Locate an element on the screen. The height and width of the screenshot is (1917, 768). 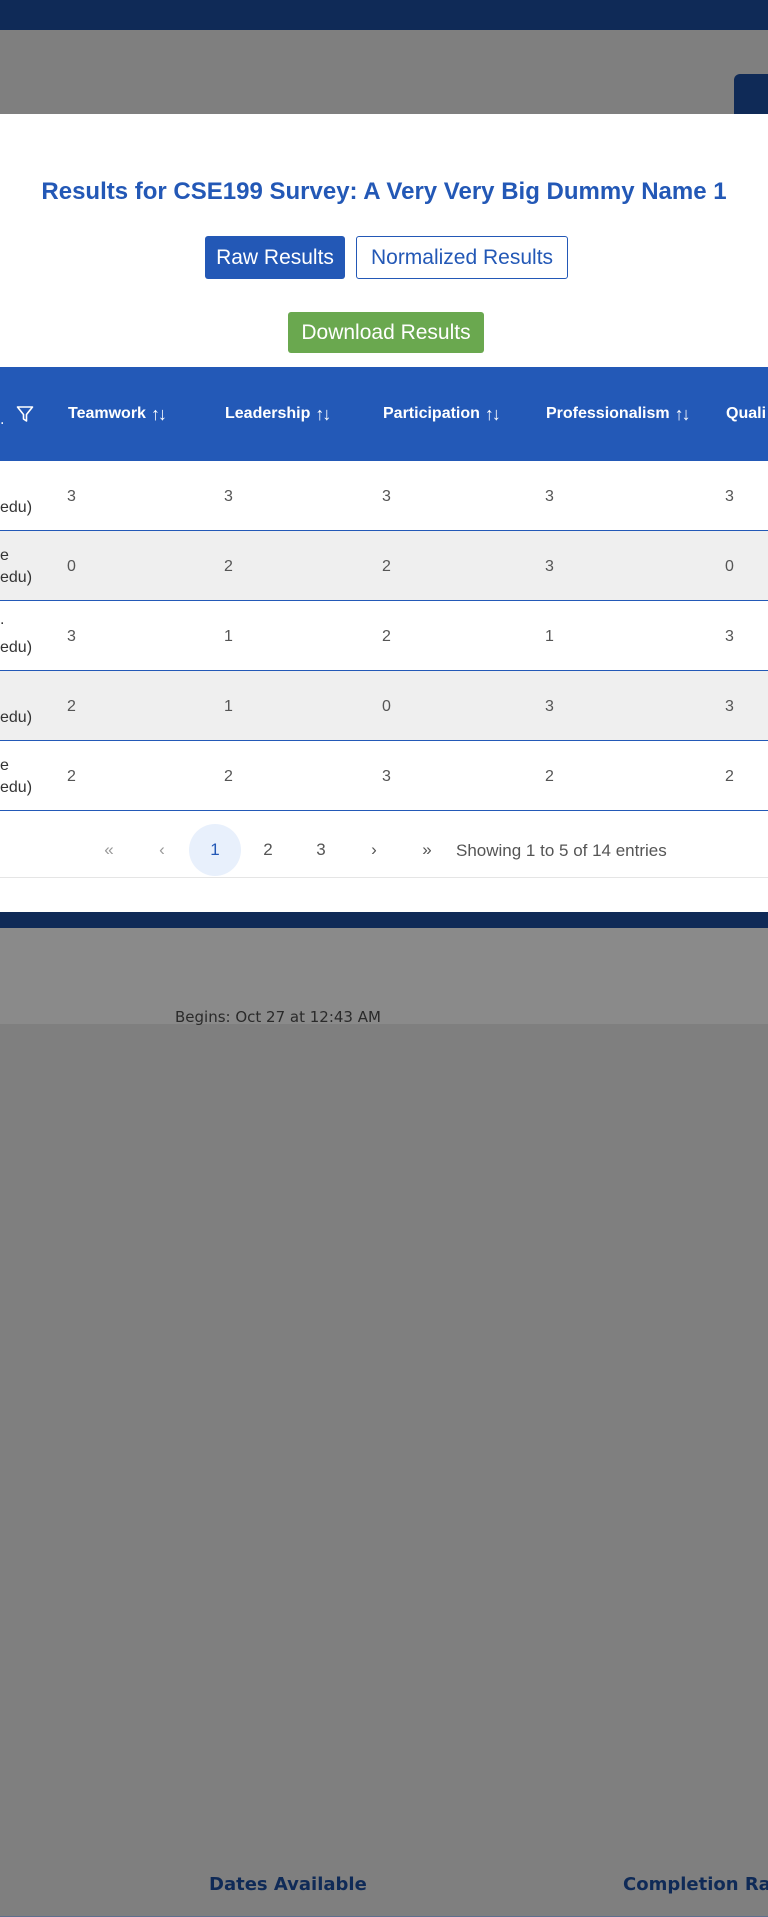
previous-page-button: ‹ is located at coordinates (162, 850).